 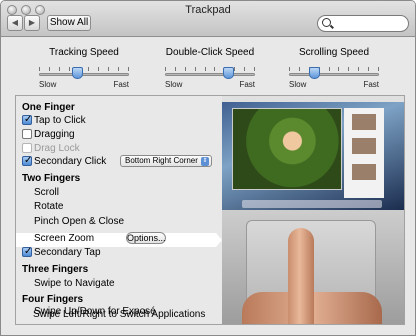 I want to click on search-icon, so click(x=326, y=22).